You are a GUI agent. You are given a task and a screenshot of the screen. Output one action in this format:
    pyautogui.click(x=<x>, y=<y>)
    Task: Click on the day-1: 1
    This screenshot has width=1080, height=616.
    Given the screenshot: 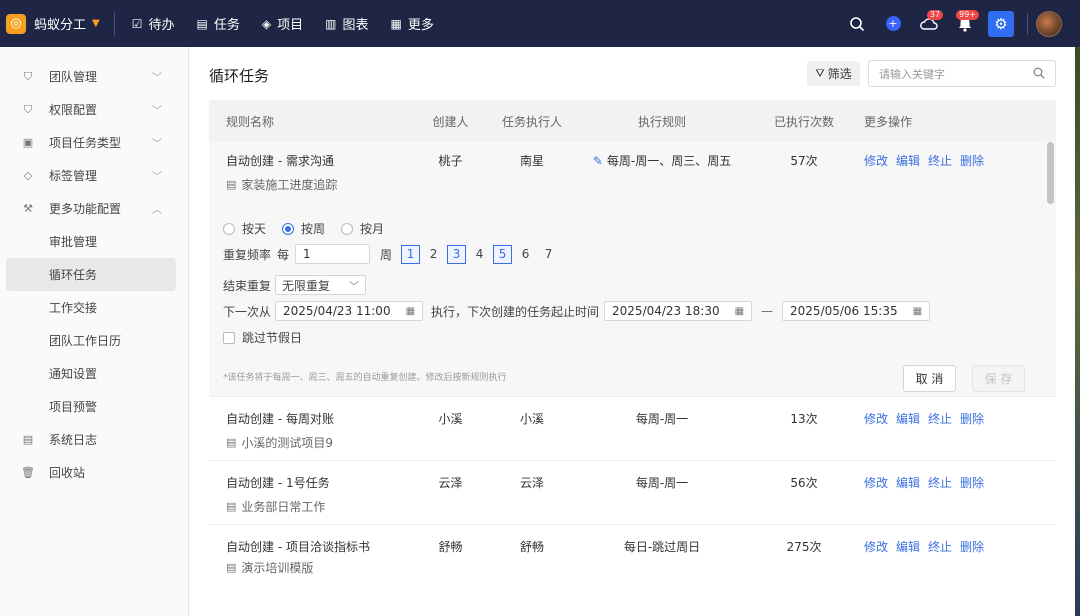 What is the action you would take?
    pyautogui.click(x=411, y=254)
    